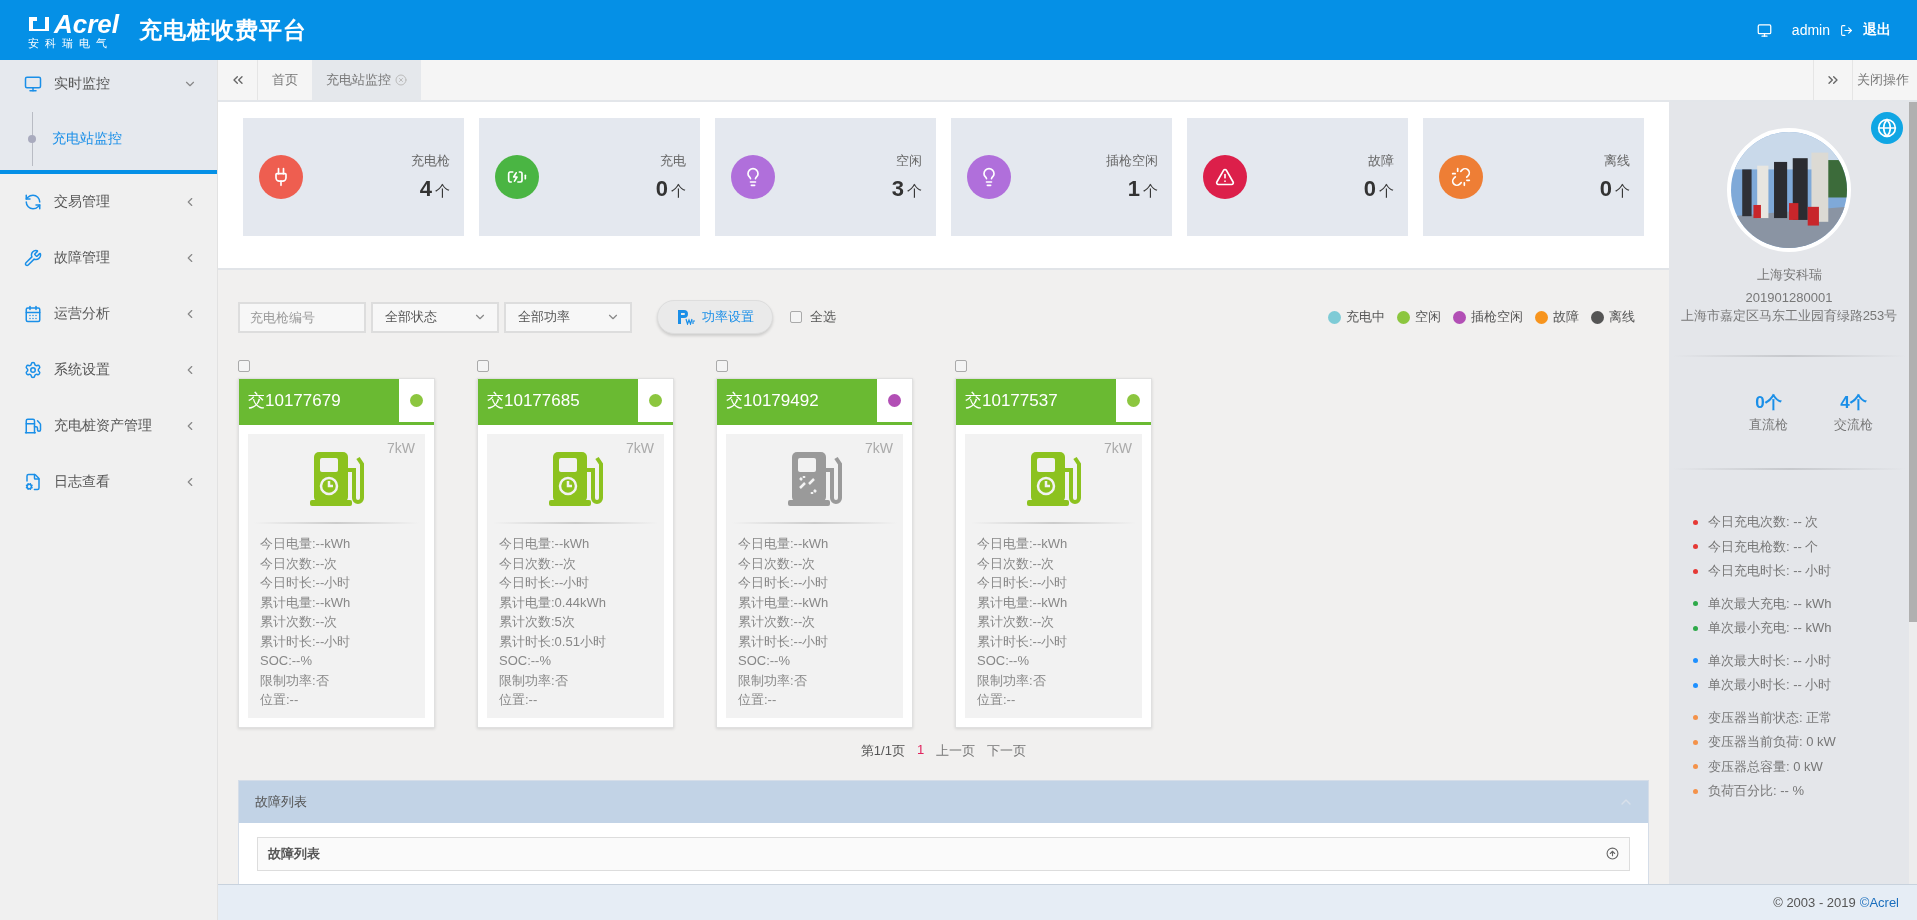  Describe the element at coordinates (553, 602) in the screenshot. I see `charger-stat-line: 累计电量:0.44kWh` at that location.